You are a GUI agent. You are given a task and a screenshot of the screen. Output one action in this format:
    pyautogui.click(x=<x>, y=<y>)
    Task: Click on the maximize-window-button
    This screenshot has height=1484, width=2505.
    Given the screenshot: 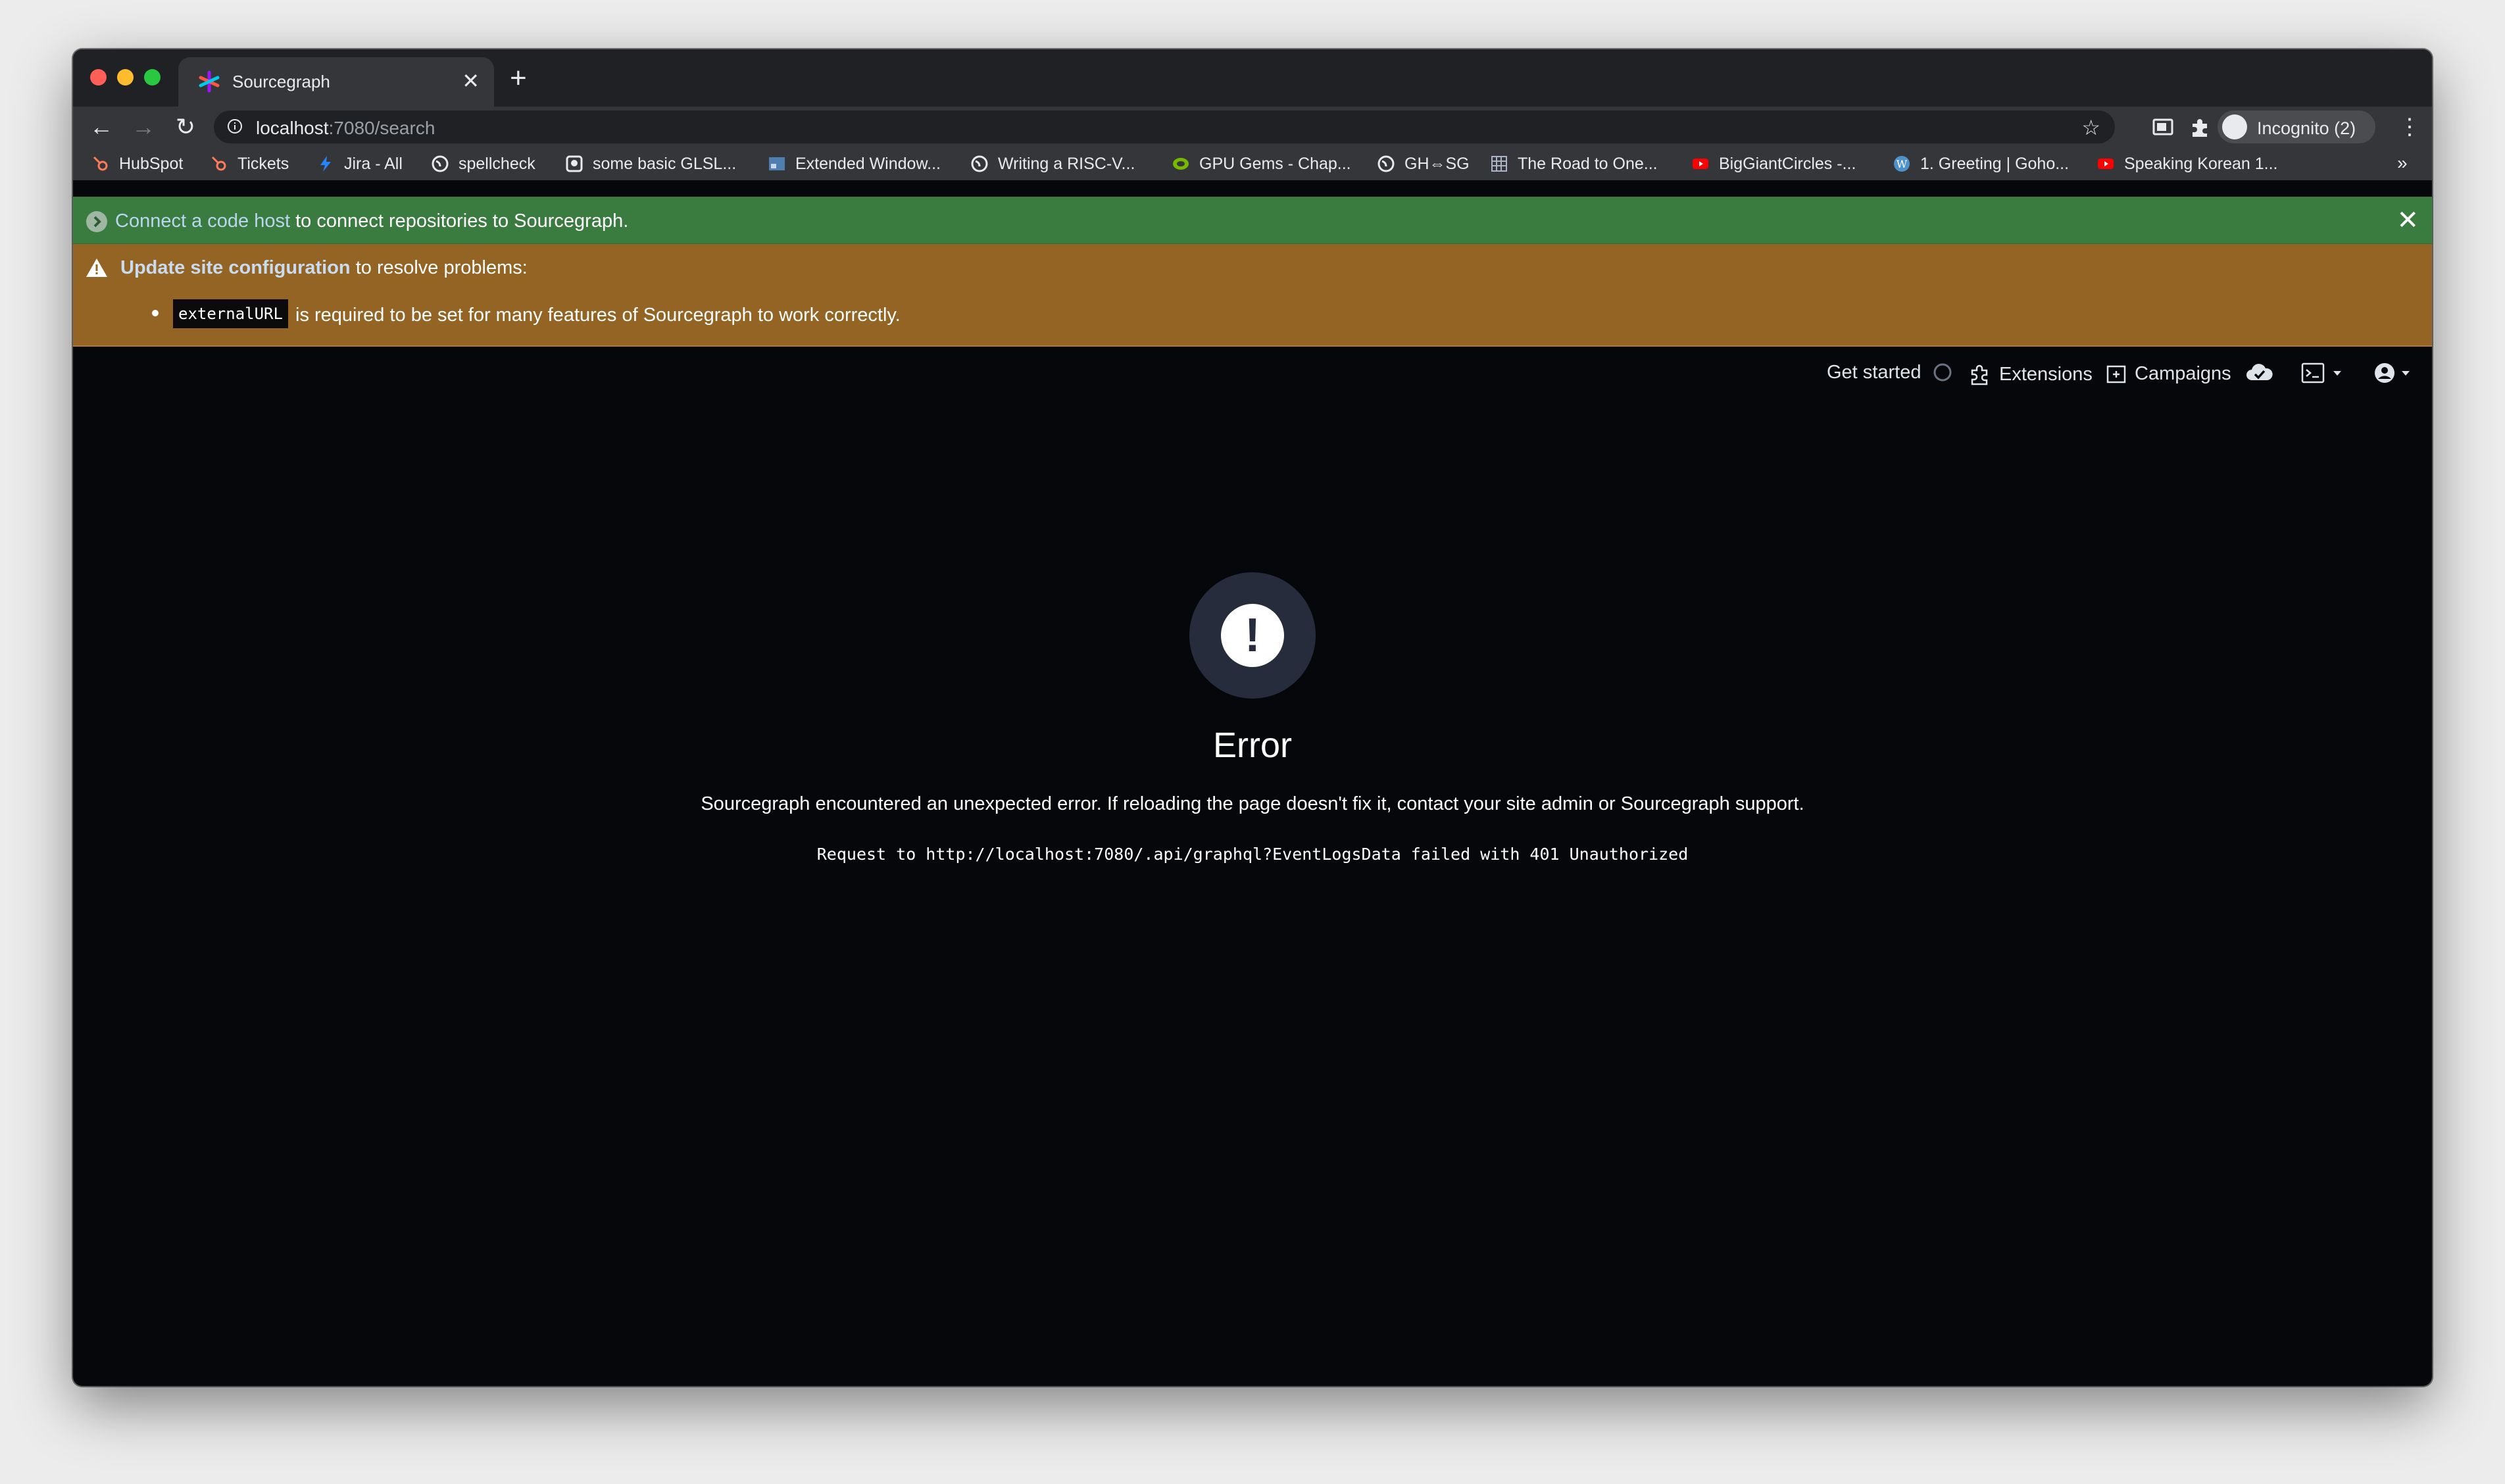 What is the action you would take?
    pyautogui.click(x=152, y=77)
    